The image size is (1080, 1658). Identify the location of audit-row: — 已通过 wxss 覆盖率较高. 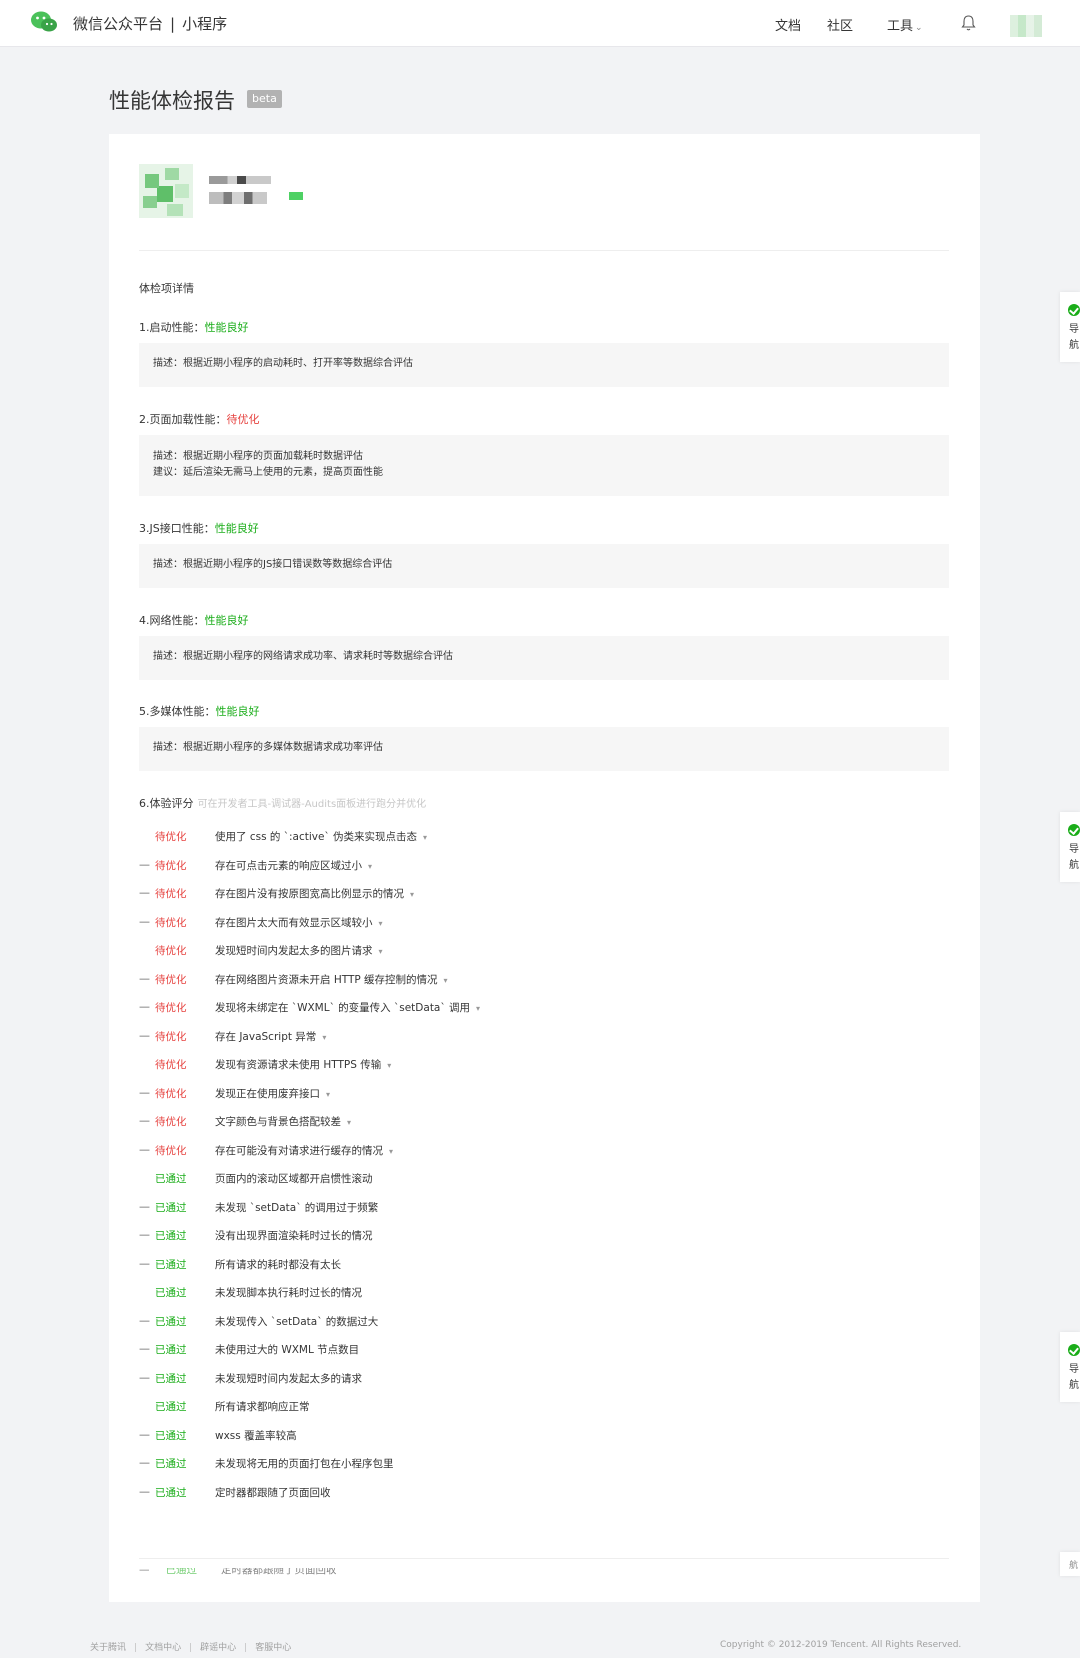
(544, 1436).